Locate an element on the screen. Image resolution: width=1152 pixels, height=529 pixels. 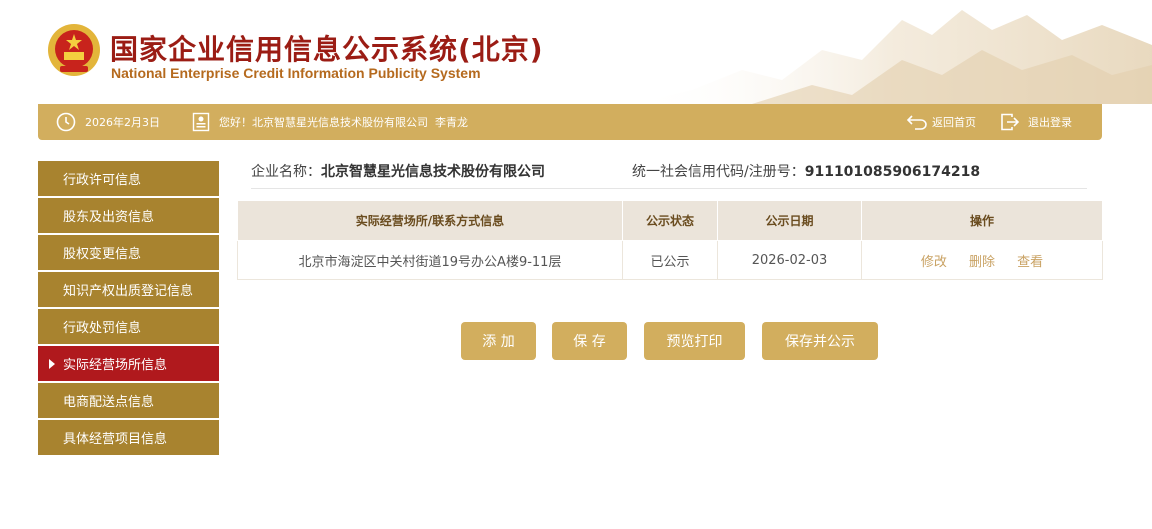
date-text: 2026年2月3日 is located at coordinates (122, 122).